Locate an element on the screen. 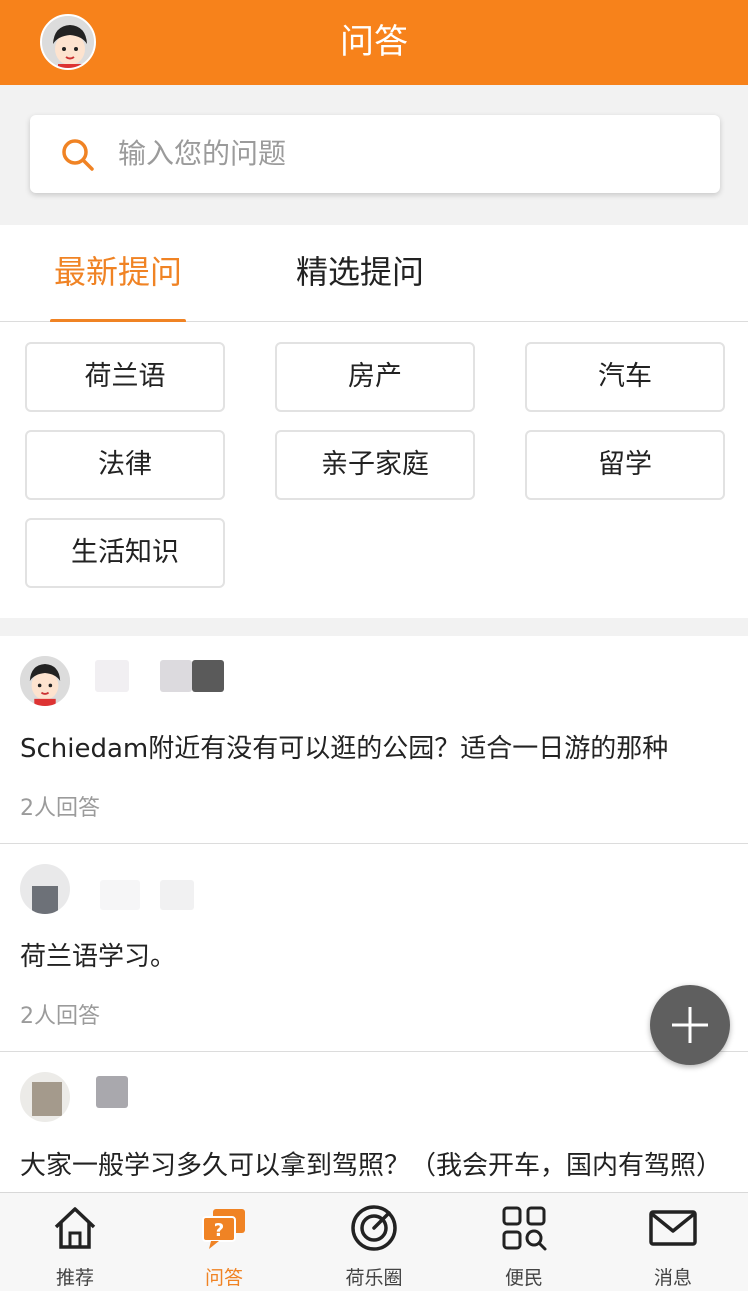 The image size is (748, 1291). question-chat-icon: ? is located at coordinates (223, 1229).